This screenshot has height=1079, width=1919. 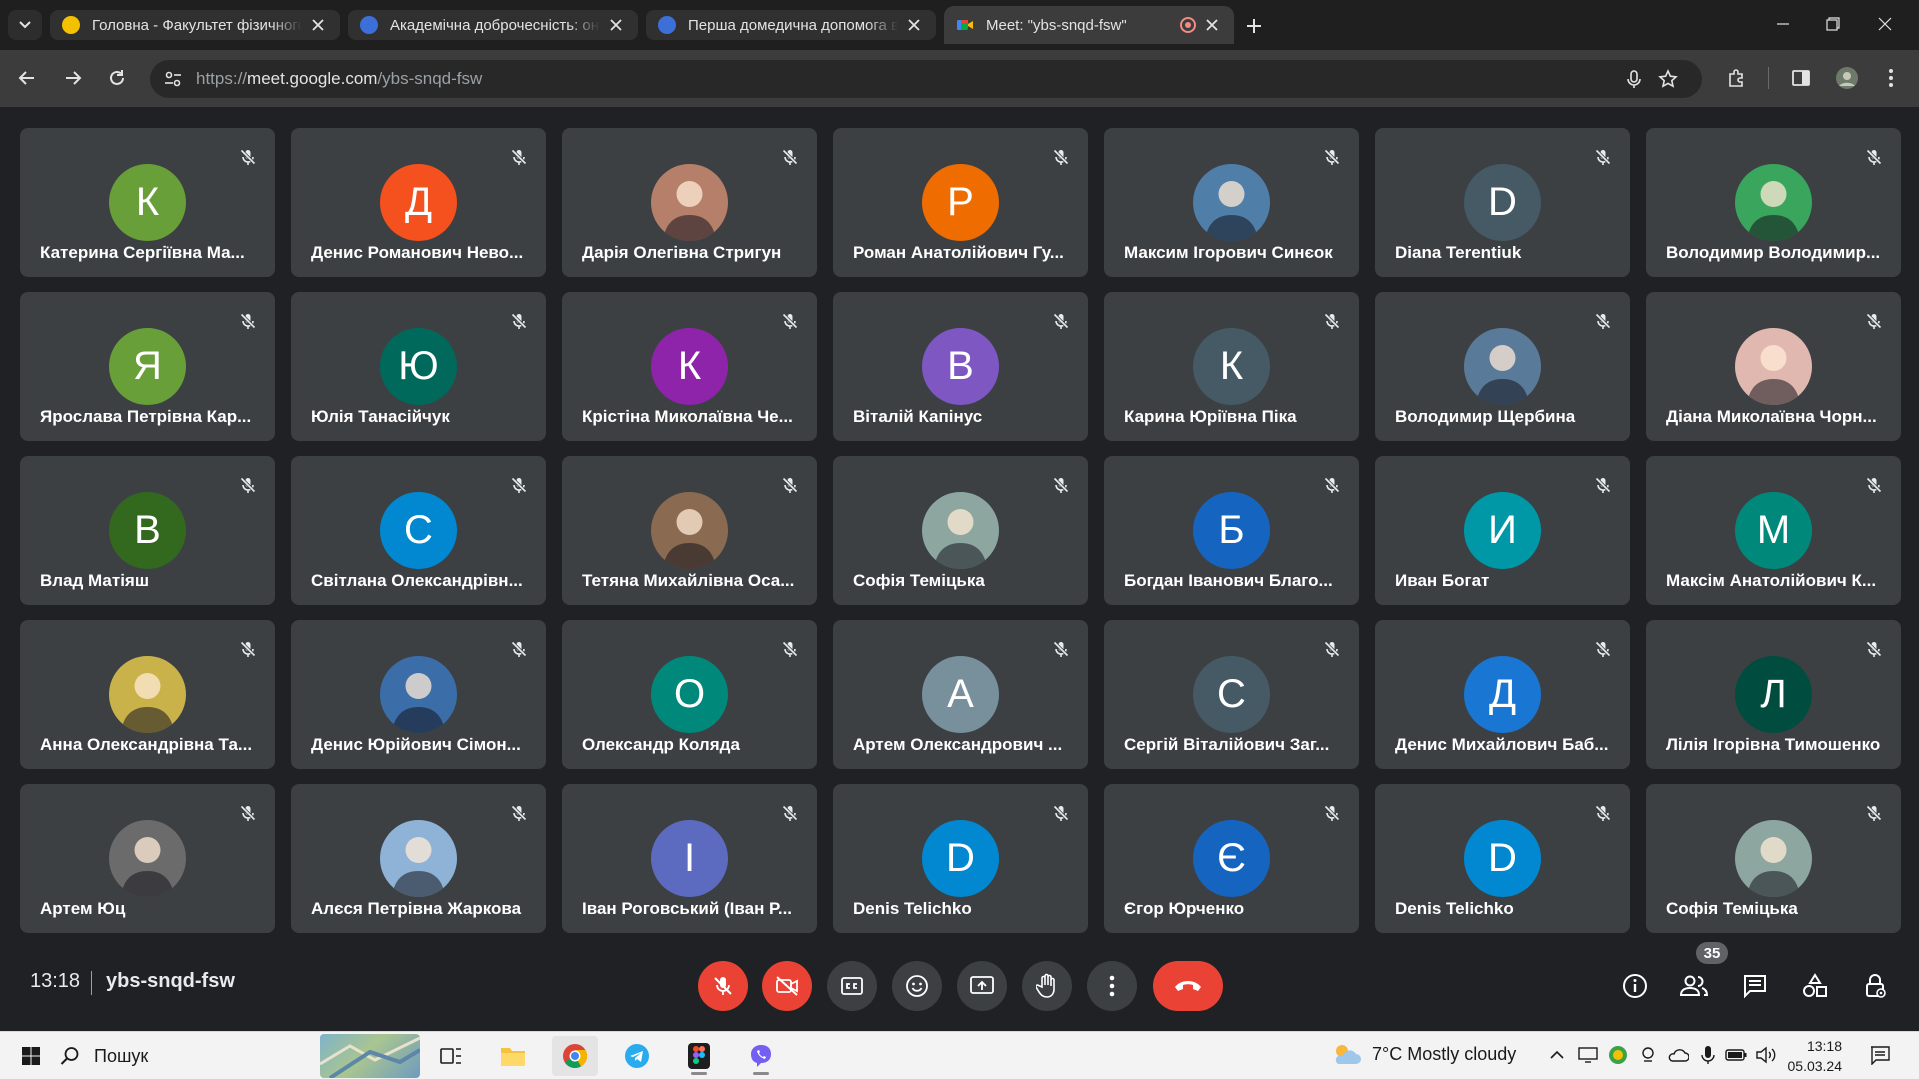 I want to click on participant-tile: Дарія Олегівна Стригун, so click(x=689, y=202).